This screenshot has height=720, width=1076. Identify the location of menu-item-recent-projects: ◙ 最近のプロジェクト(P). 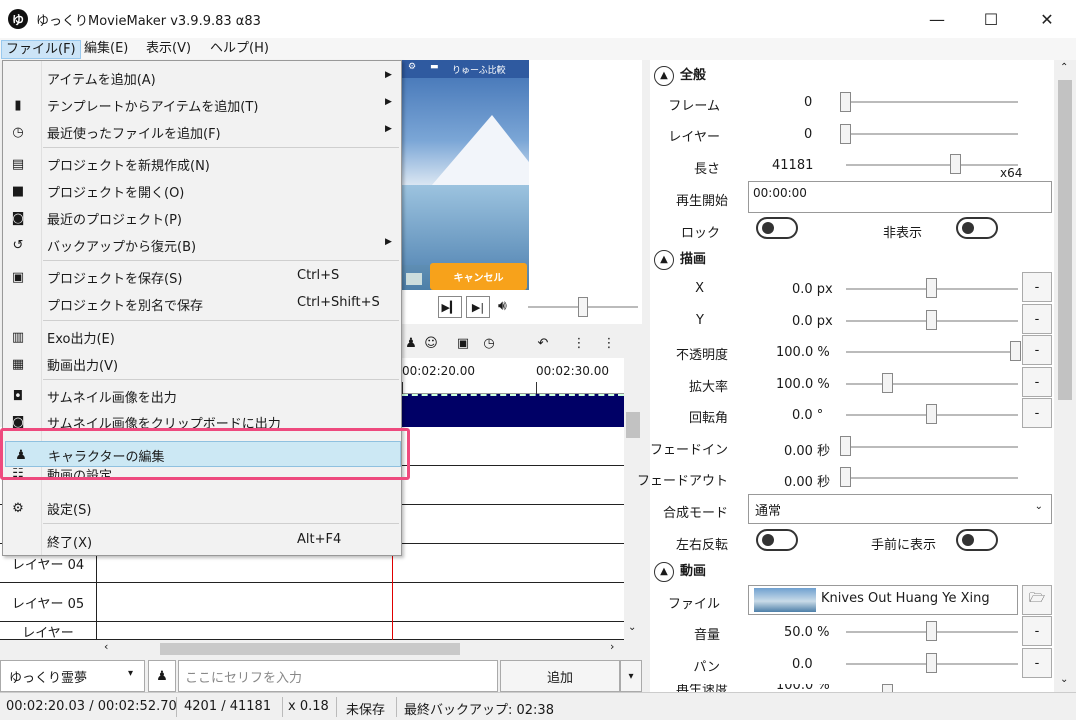
(202, 218).